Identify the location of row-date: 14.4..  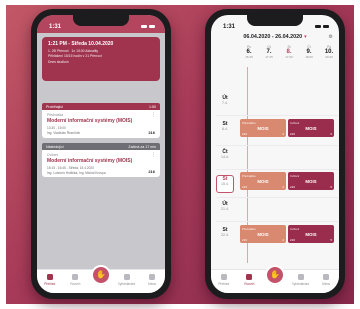
(225, 157).